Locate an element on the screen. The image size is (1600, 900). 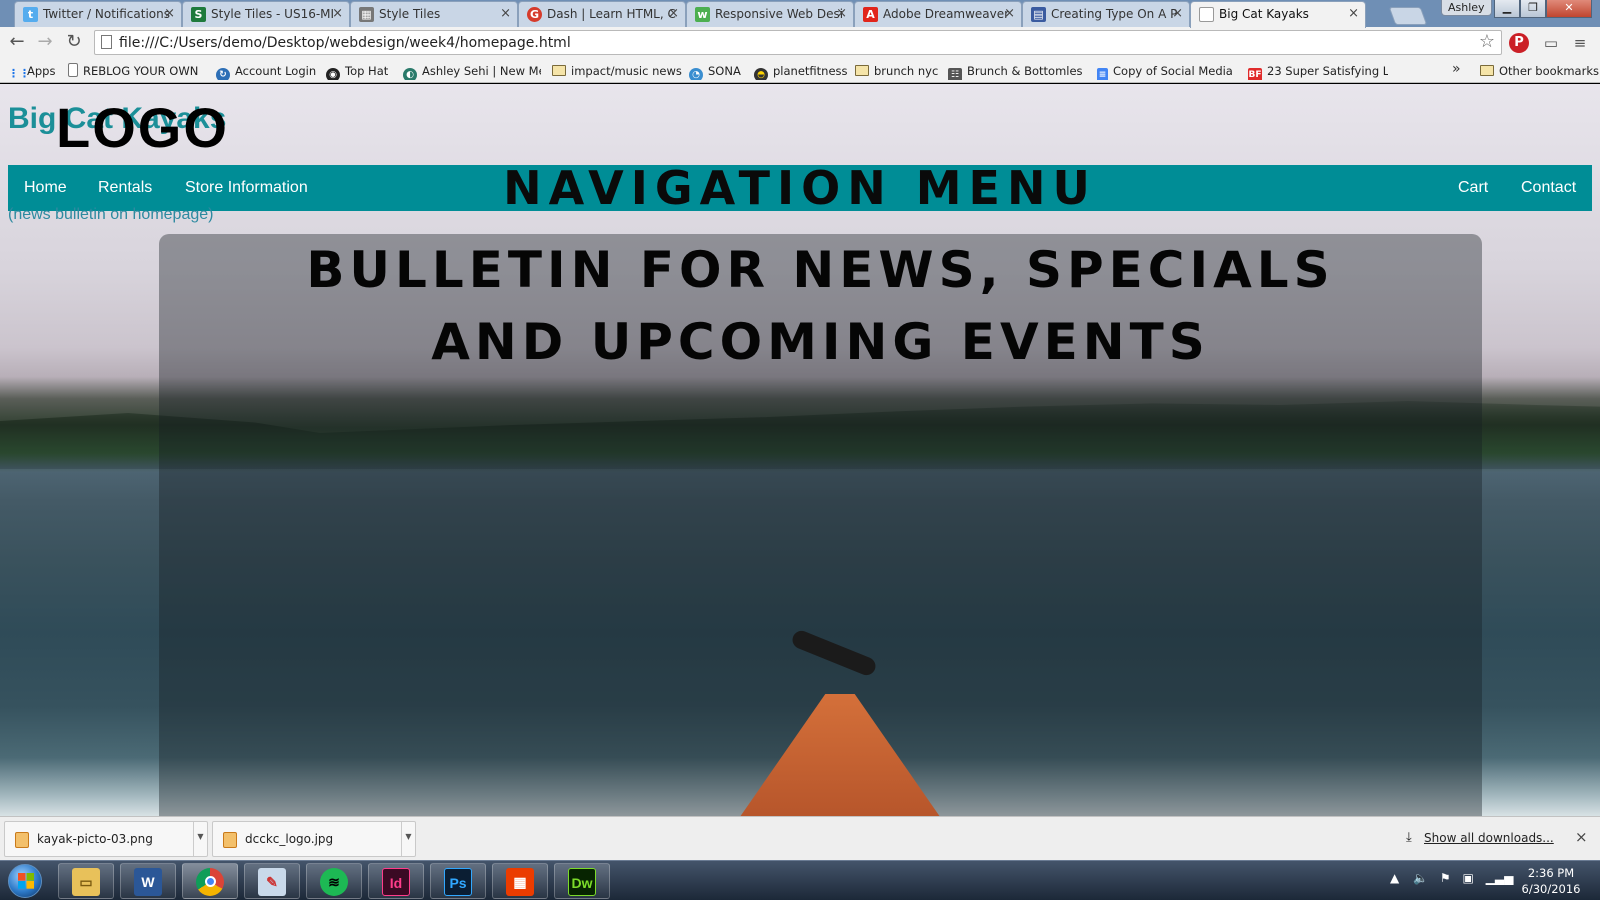
restore-button: ❐ is located at coordinates (1533, 9).